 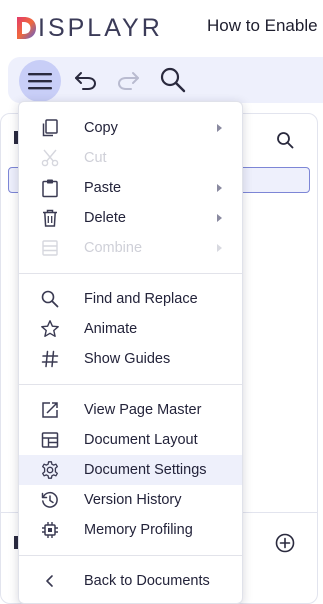 What do you see at coordinates (130, 218) in the screenshot?
I see `menu-item-delete: Delete` at bounding box center [130, 218].